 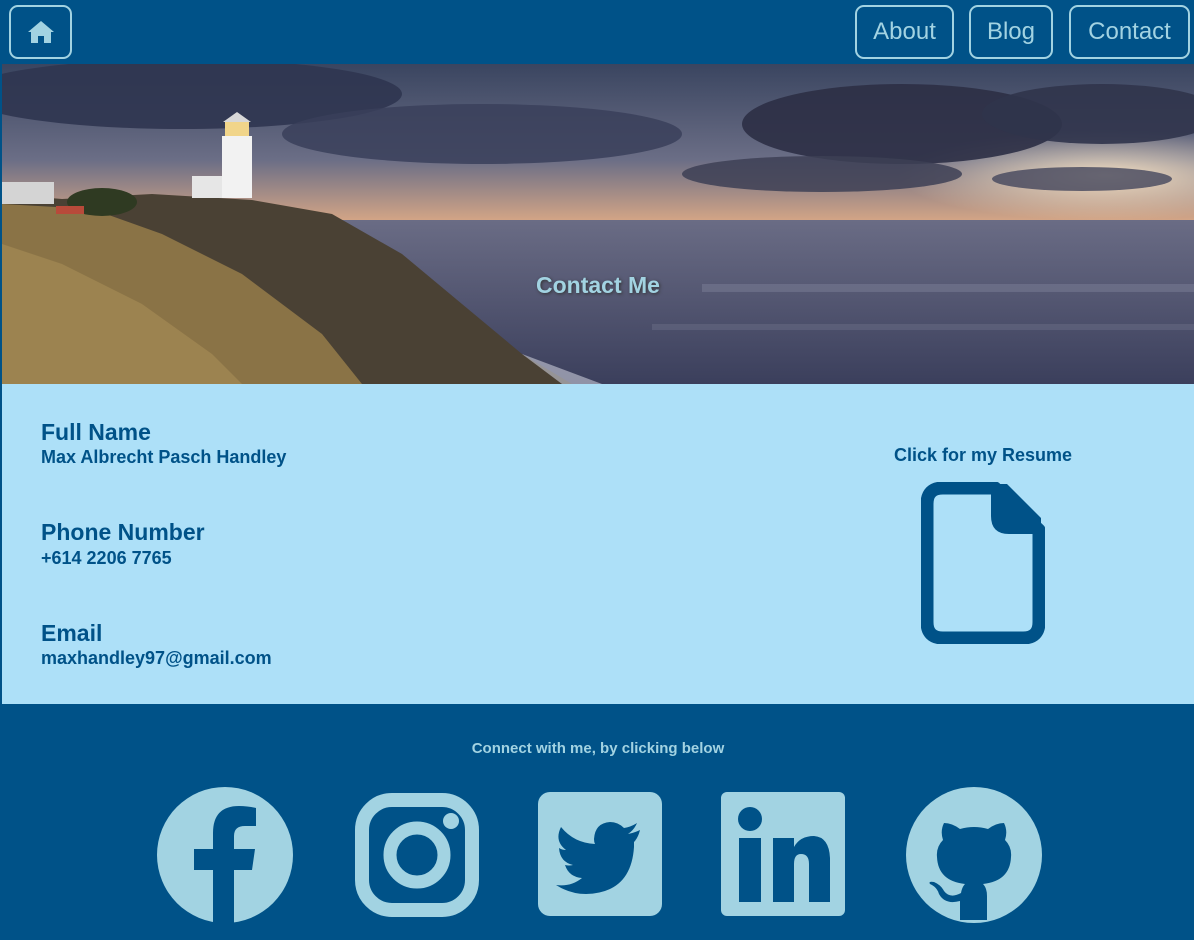 I want to click on twitter-icon, so click(x=601, y=855).